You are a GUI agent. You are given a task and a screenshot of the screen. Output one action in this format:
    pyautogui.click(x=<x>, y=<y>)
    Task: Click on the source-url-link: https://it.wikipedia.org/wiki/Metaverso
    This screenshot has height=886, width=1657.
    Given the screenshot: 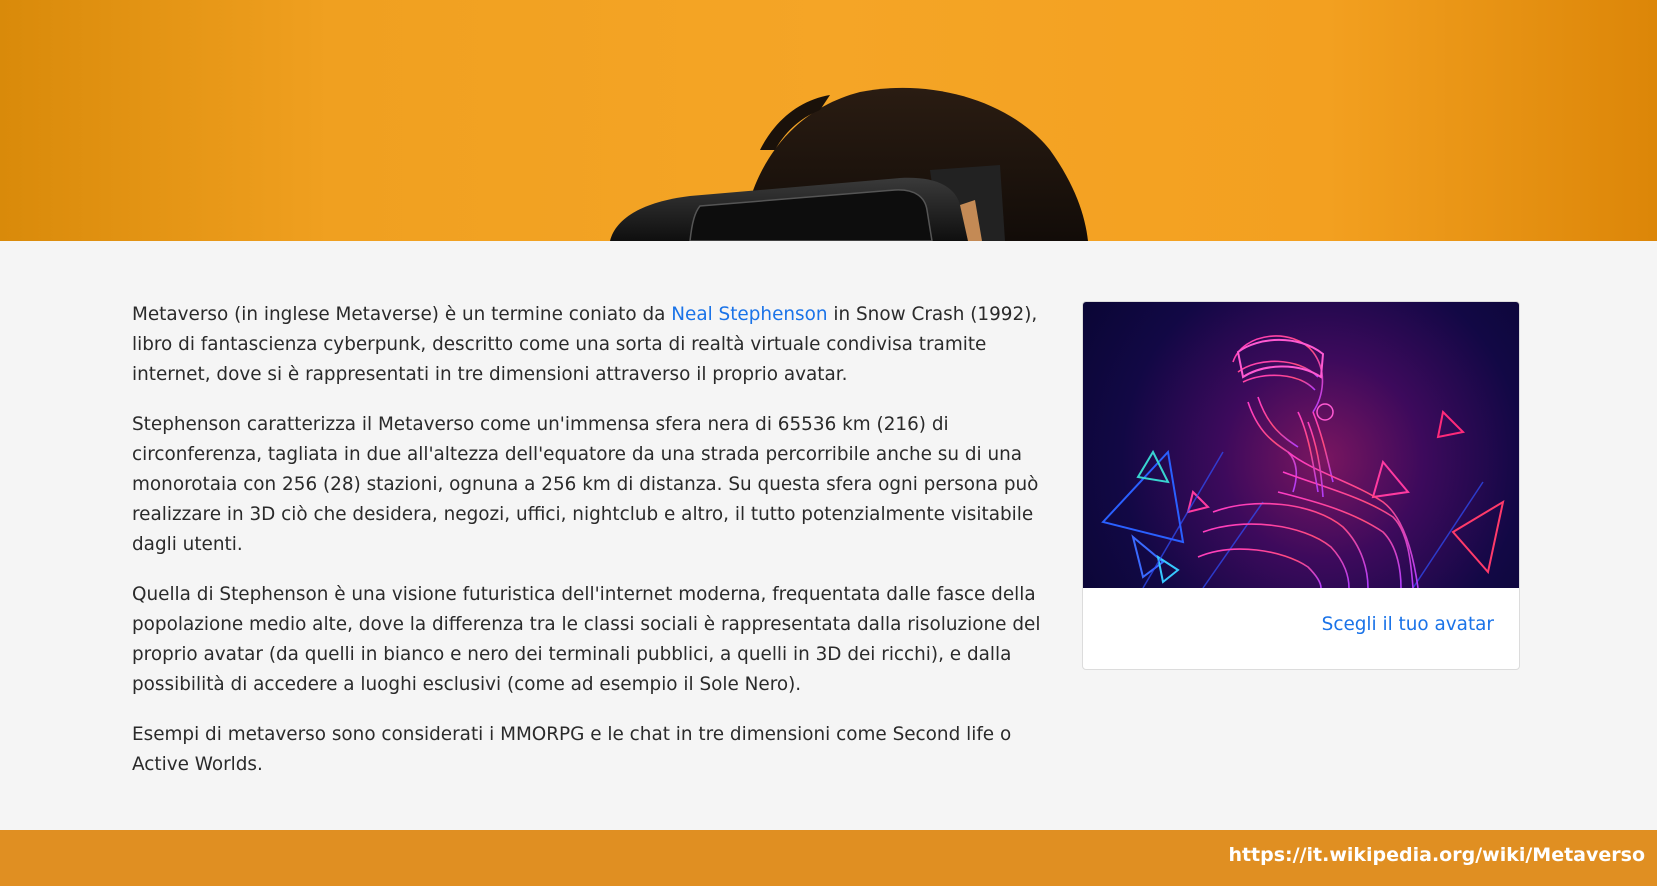 What is the action you would take?
    pyautogui.click(x=1436, y=855)
    